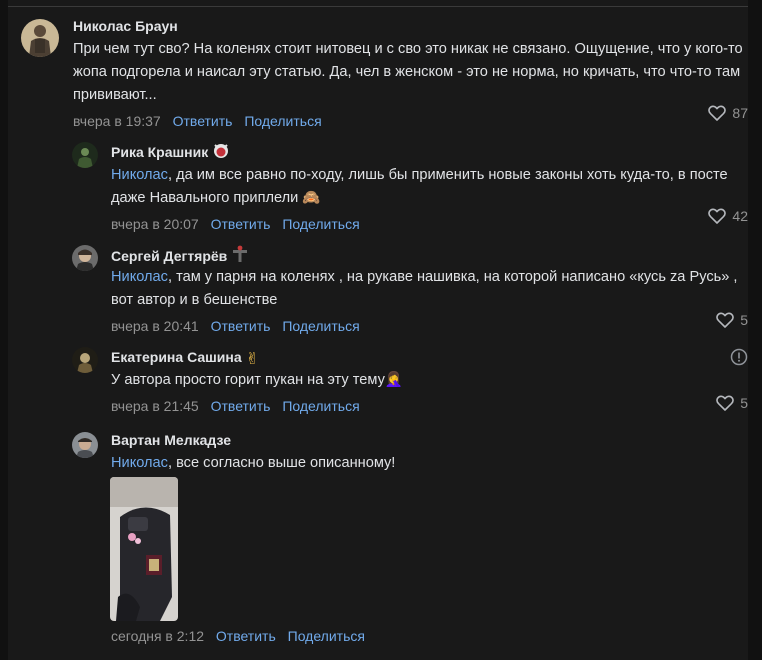 The image size is (762, 660). Describe the element at coordinates (426, 152) in the screenshot. I see `comment-author: Рика Крашник` at that location.